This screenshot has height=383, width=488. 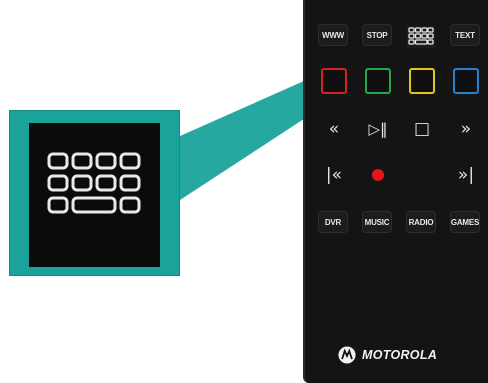 What do you see at coordinates (333, 35) in the screenshot?
I see `www-button: WWW` at bounding box center [333, 35].